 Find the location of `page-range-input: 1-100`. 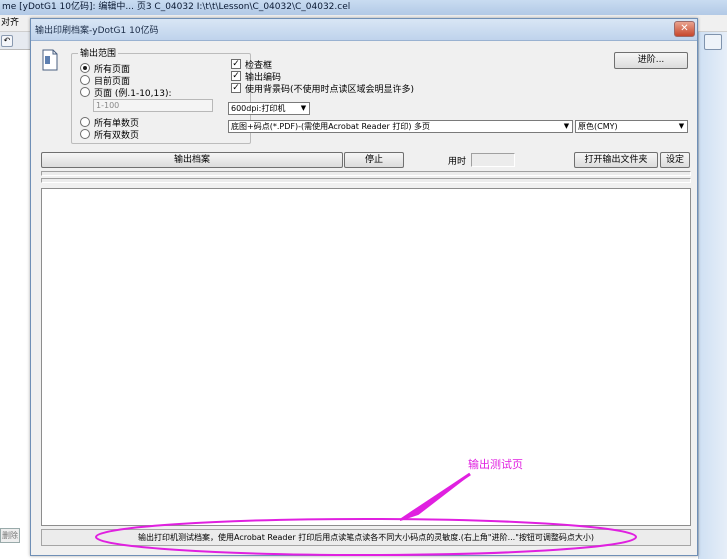

page-range-input: 1-100 is located at coordinates (153, 105).